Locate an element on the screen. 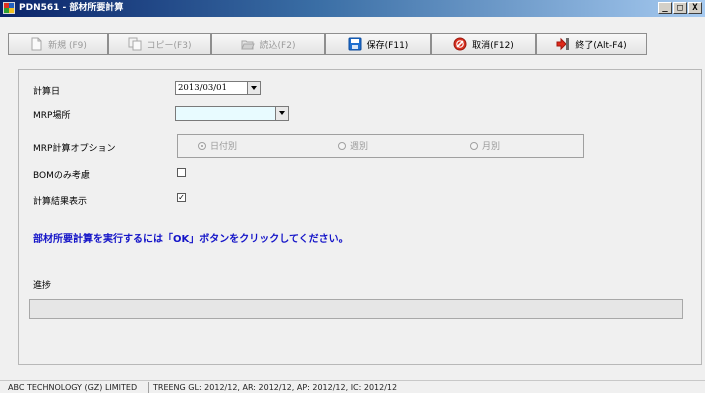 The width and height of the screenshot is (705, 393). minimize-button: _ is located at coordinates (665, 8).